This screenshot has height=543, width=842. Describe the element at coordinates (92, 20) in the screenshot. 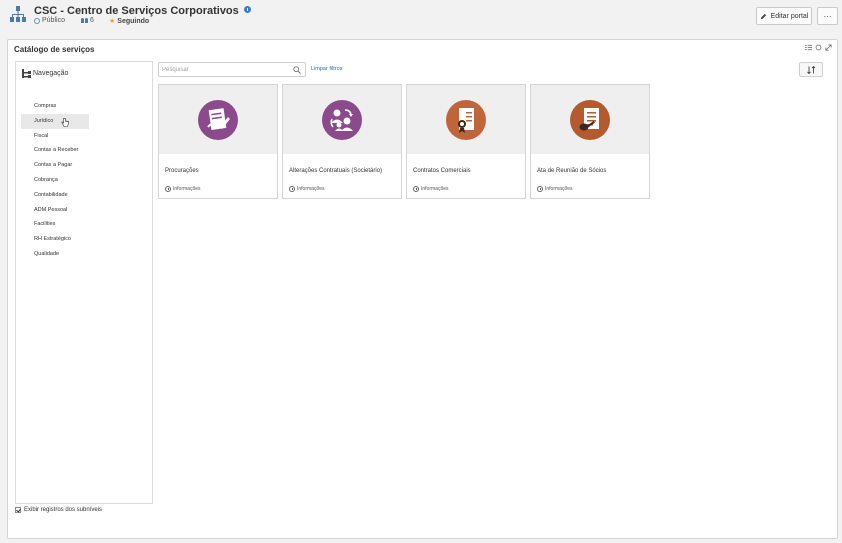

I see `members-count-label: 6` at that location.